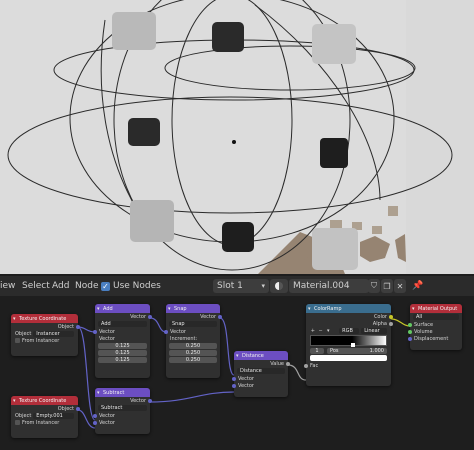  Describe the element at coordinates (435, 331) in the screenshot. I see `volume-input: Volume` at that location.